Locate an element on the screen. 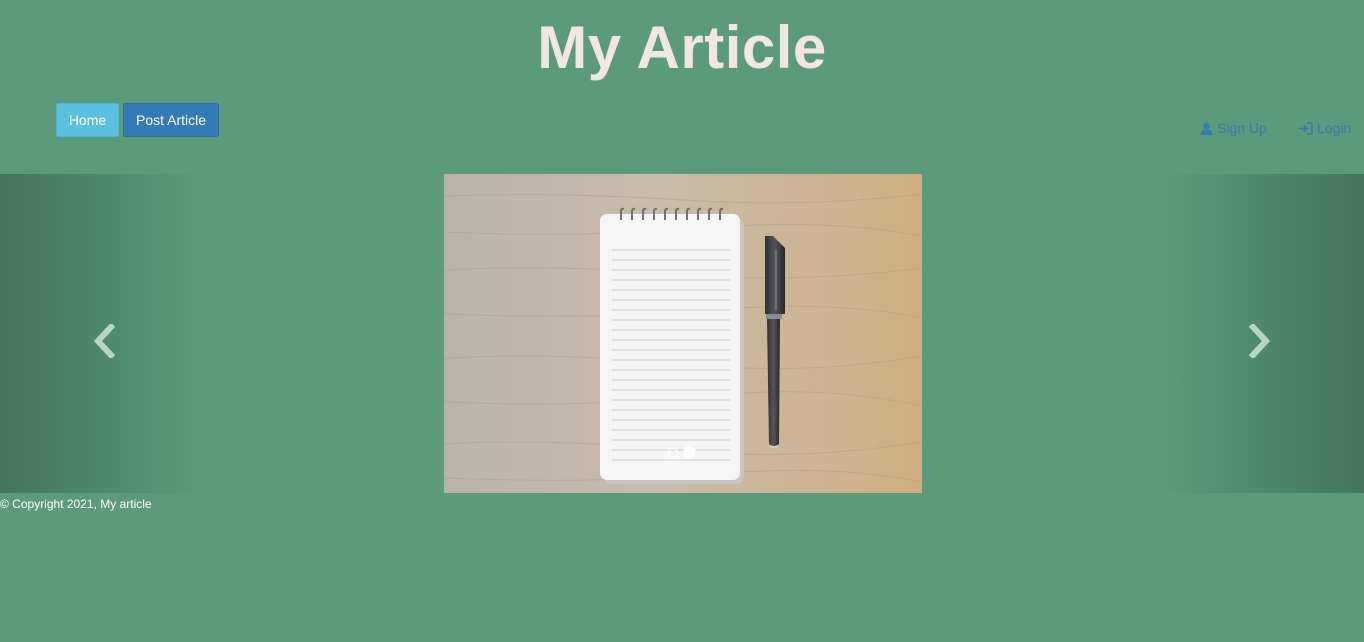  chevron-right-icon is located at coordinates (1259, 341).